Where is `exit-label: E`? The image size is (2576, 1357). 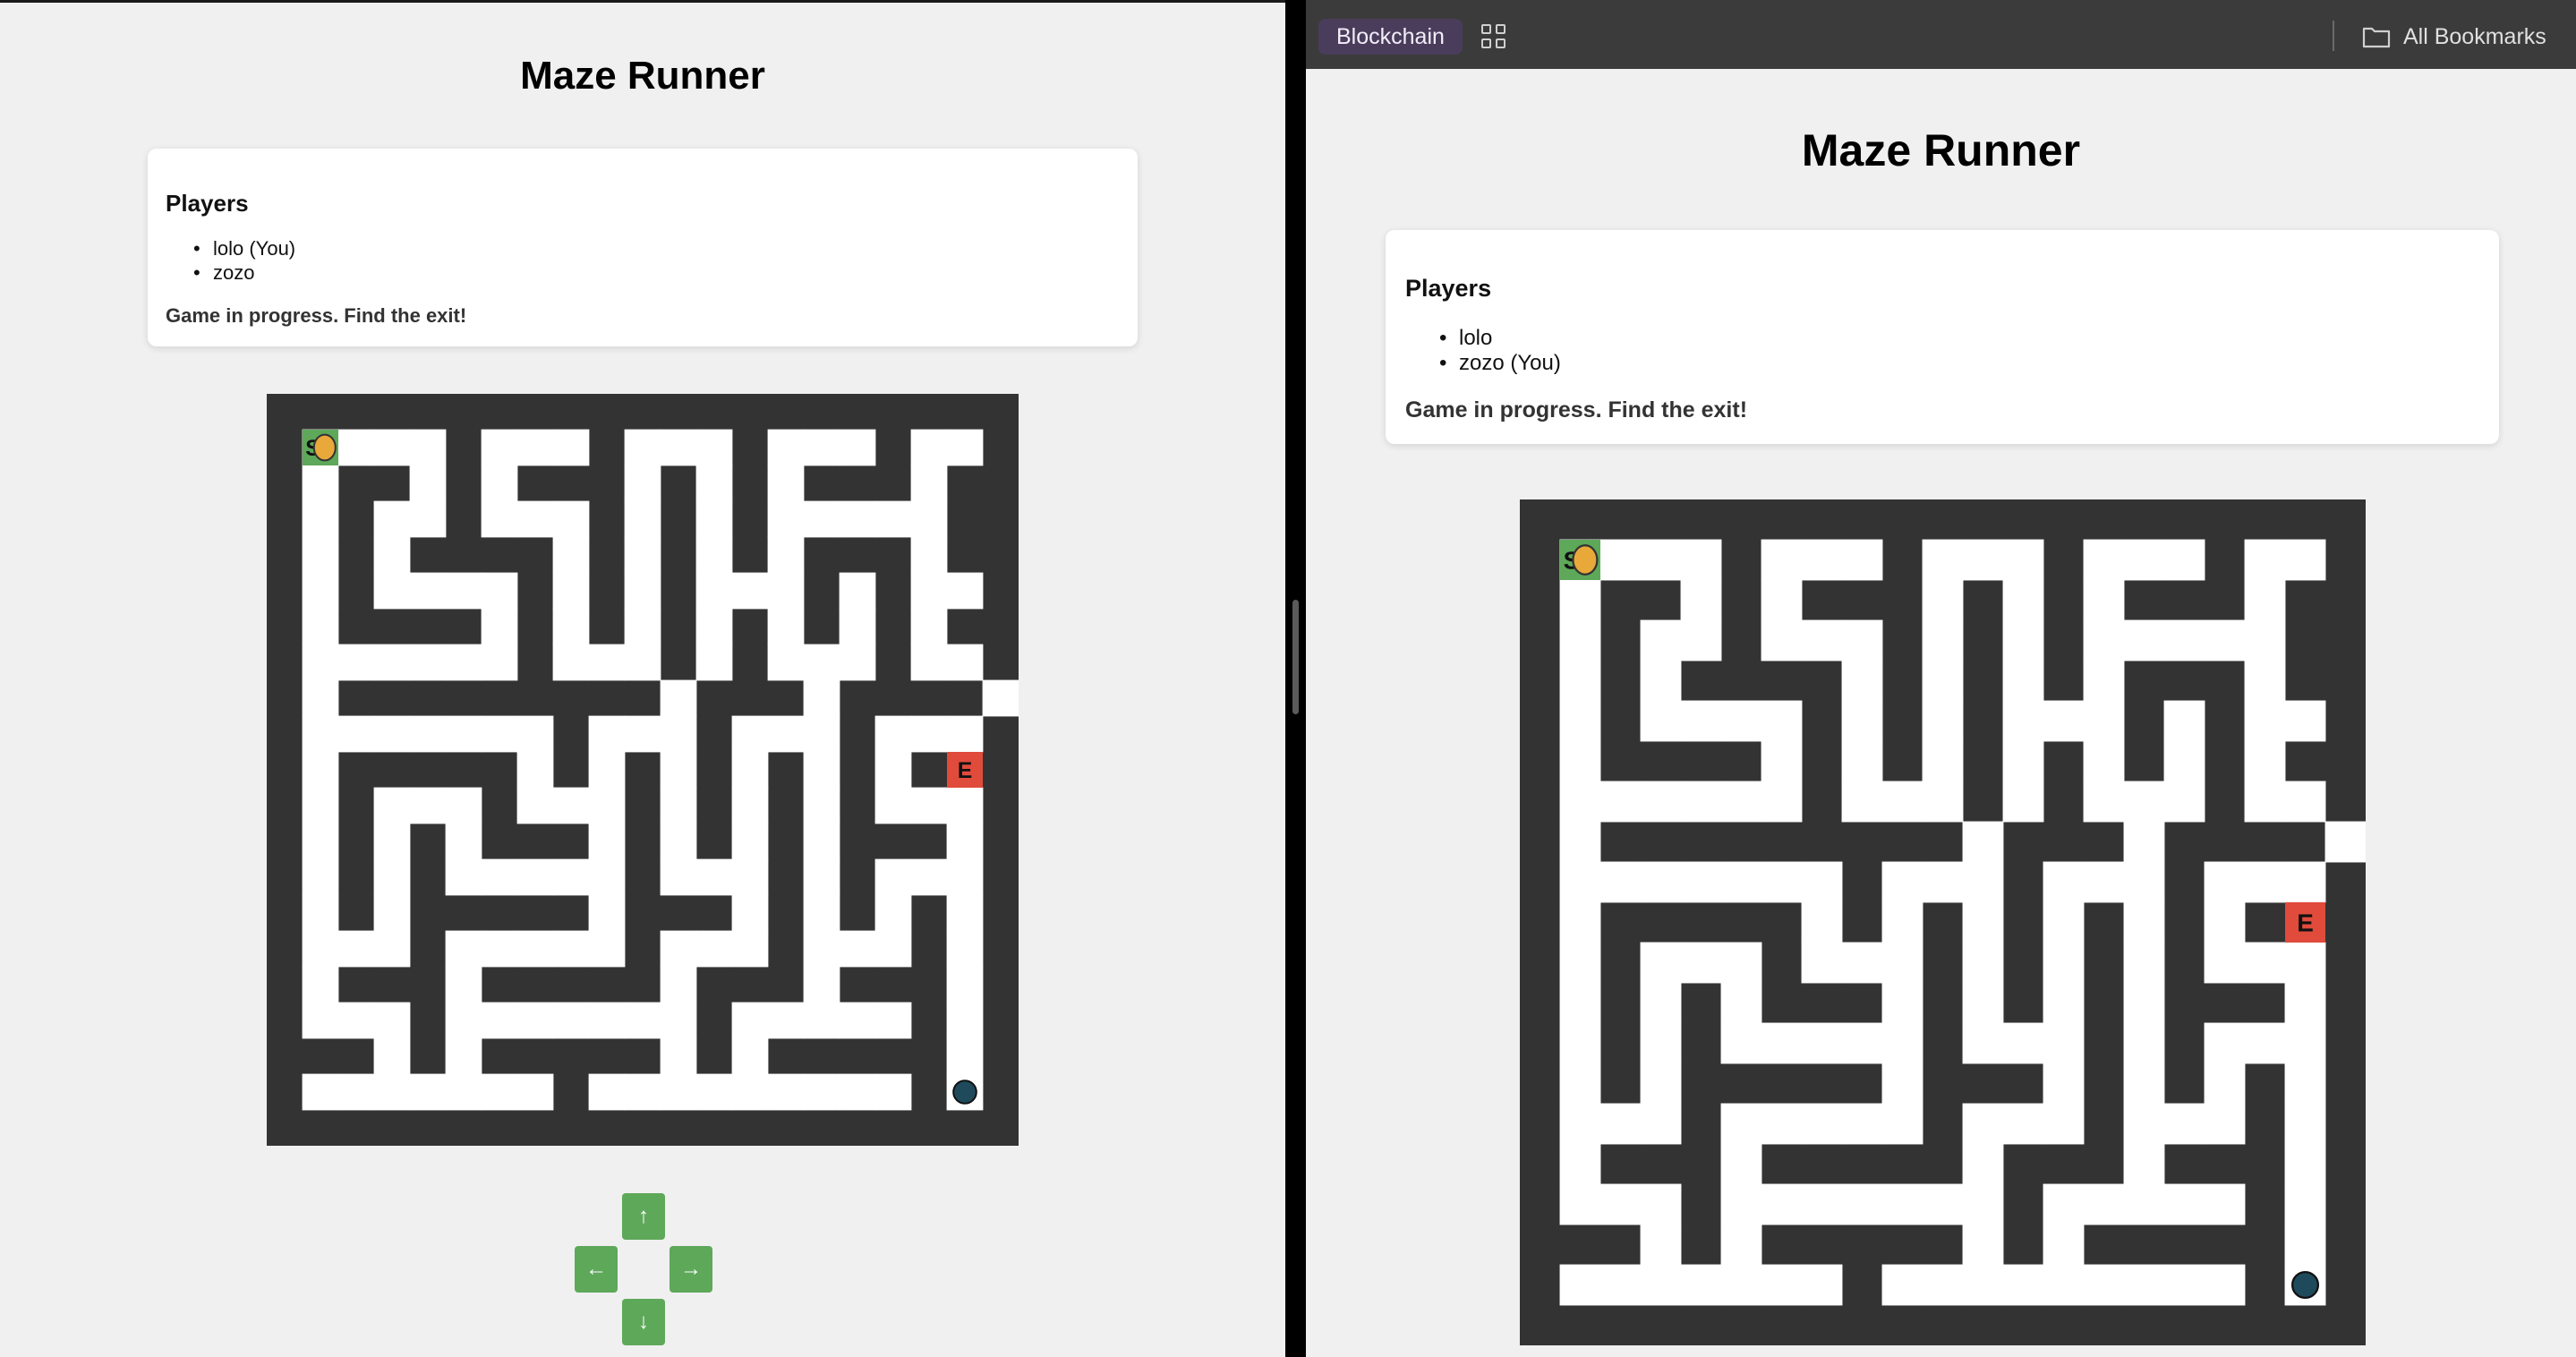
exit-label: E is located at coordinates (965, 771).